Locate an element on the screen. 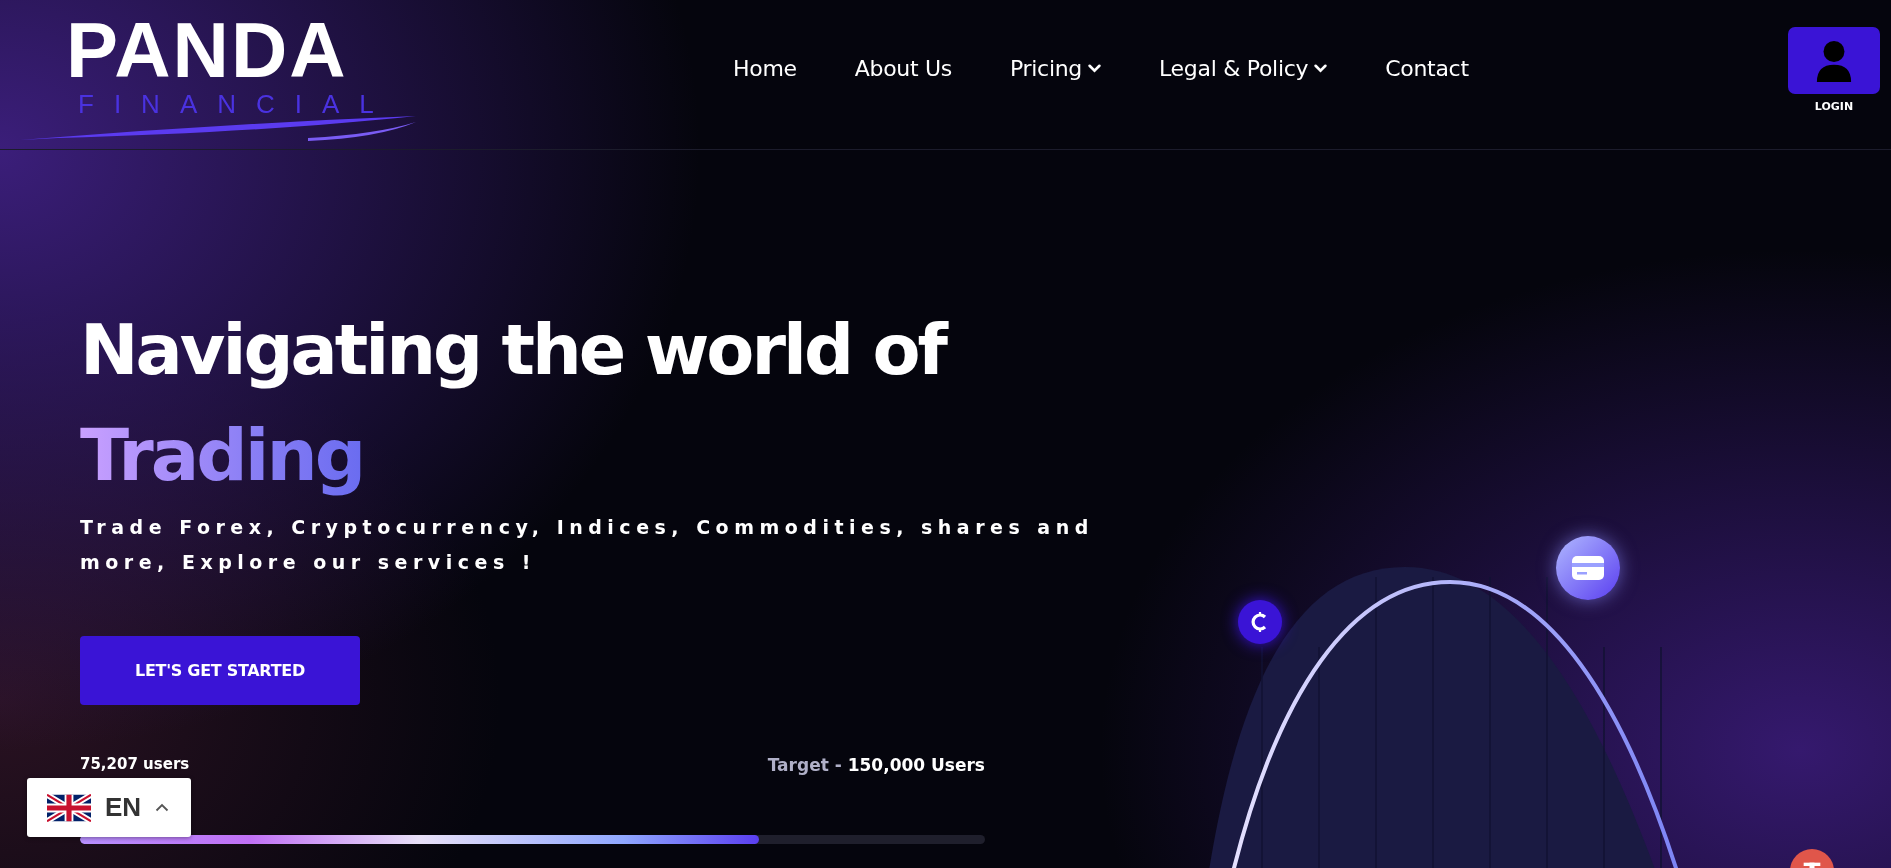 The height and width of the screenshot is (868, 1891). login-label: LOGIN is located at coordinates (1834, 106).